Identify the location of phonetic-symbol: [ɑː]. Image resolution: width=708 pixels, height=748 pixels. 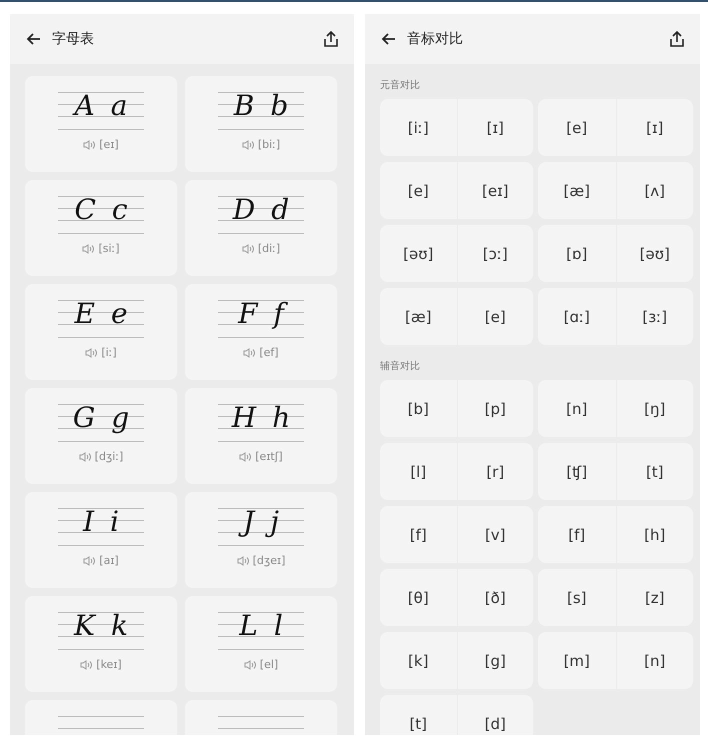
(577, 316).